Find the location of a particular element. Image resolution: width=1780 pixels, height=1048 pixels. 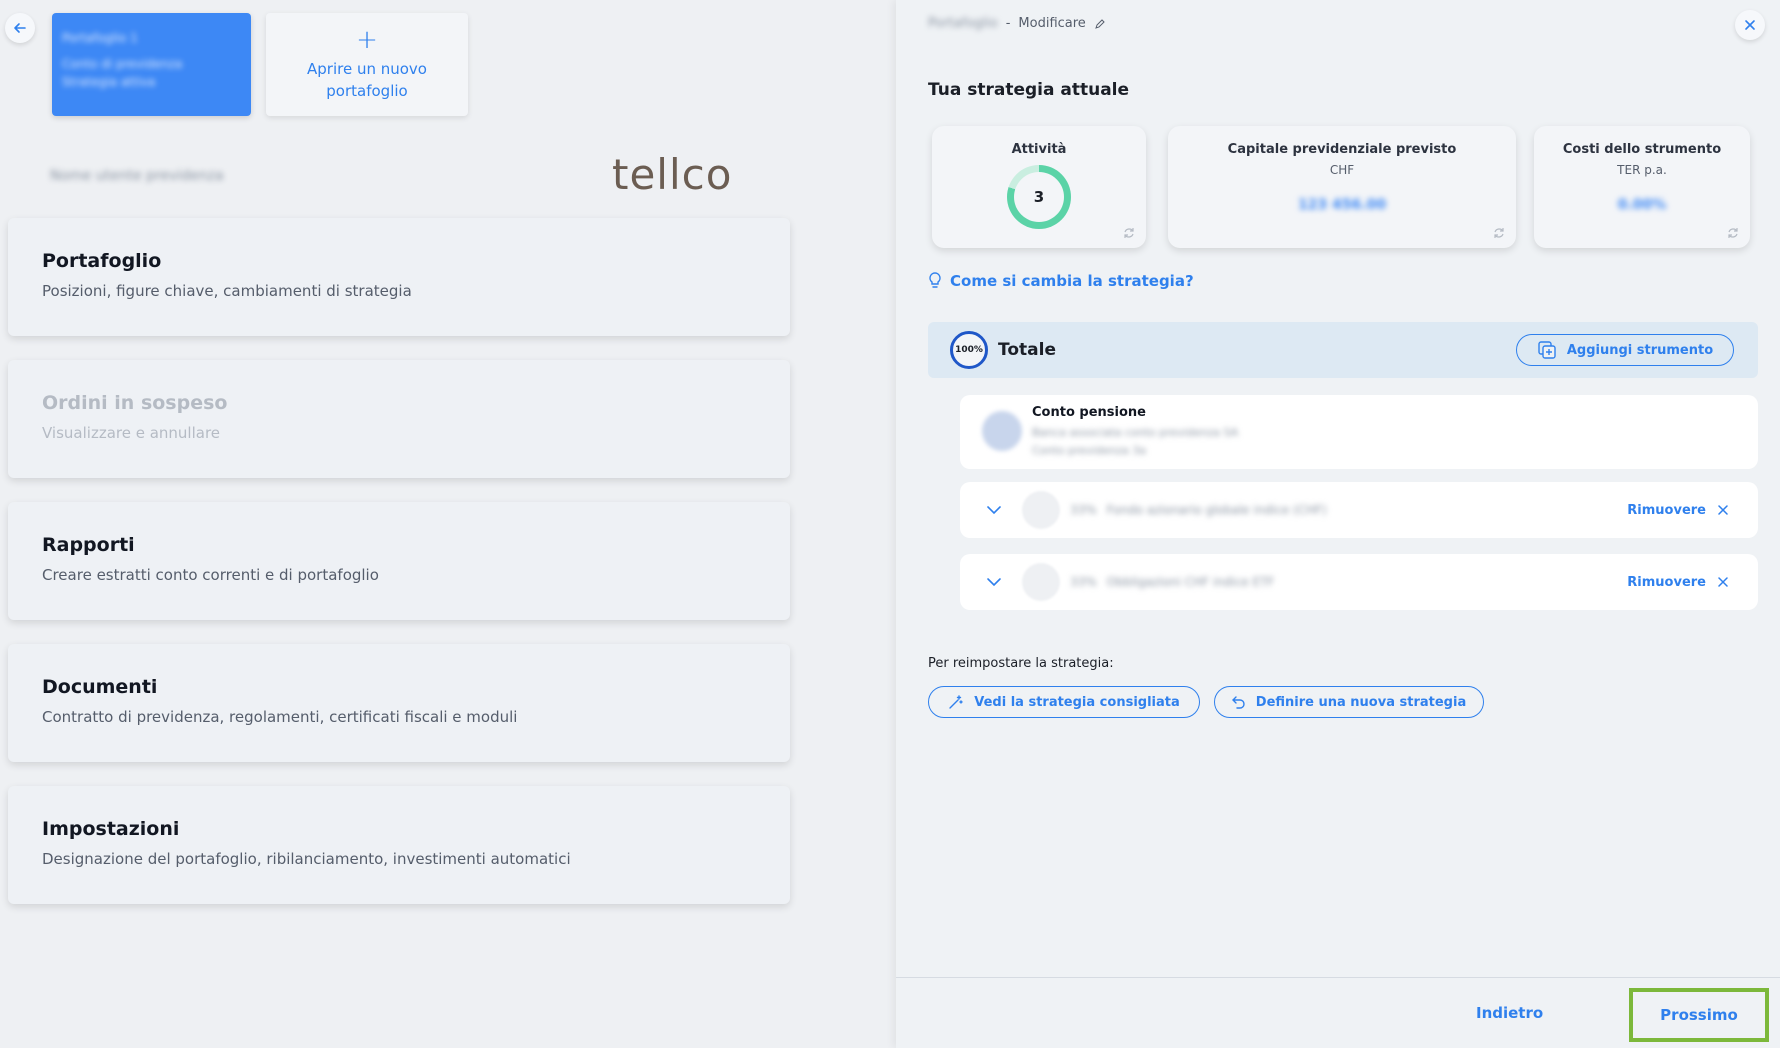

undo-icon is located at coordinates (1238, 702).